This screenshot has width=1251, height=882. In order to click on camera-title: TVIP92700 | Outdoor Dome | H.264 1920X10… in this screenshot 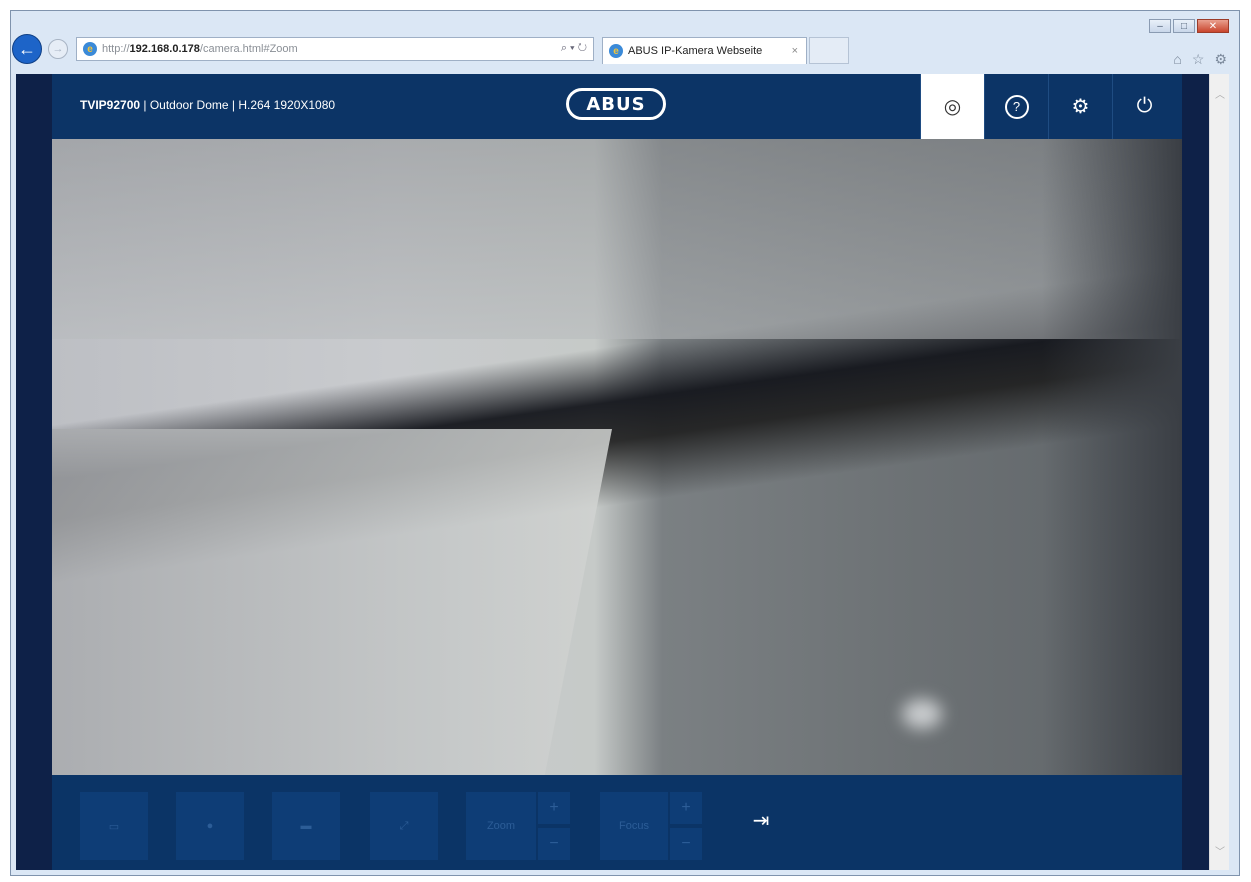, I will do `click(207, 105)`.